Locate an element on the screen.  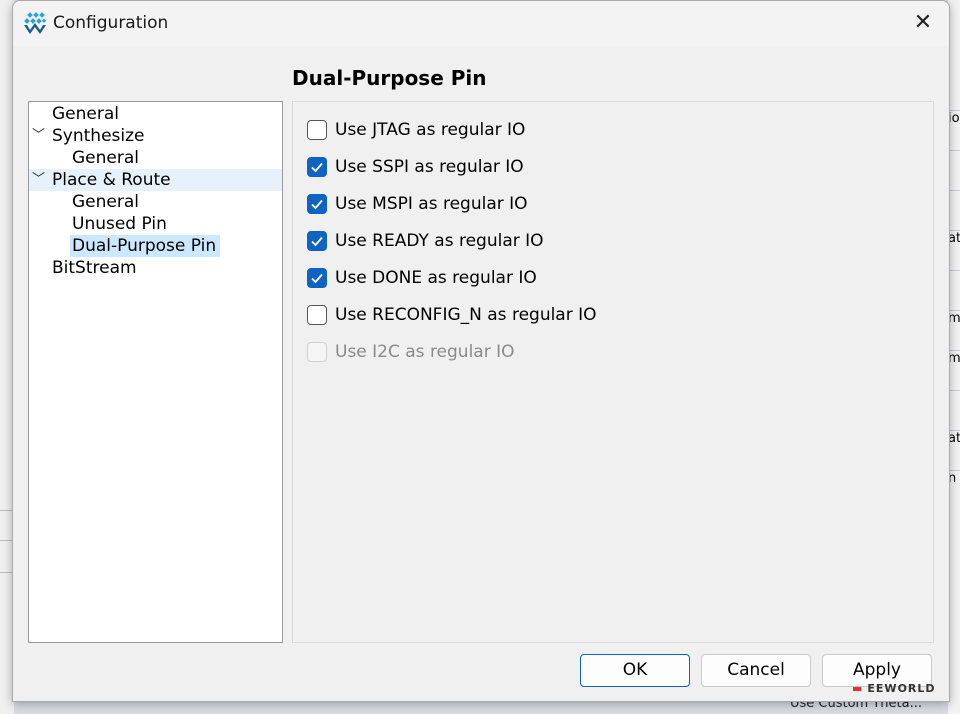
tree-item: Unused Pin is located at coordinates (155, 224).